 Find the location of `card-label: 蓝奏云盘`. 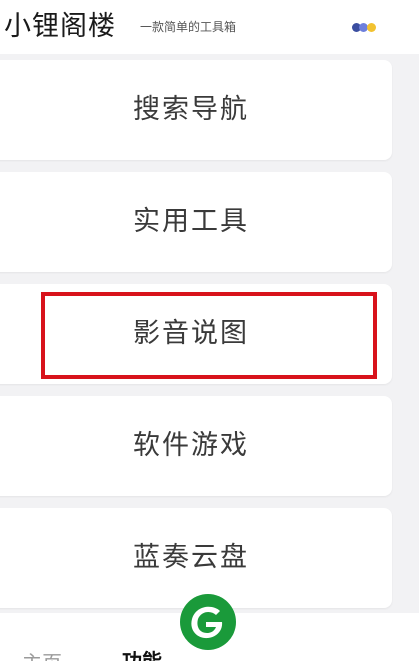

card-label: 蓝奏云盘 is located at coordinates (191, 557).